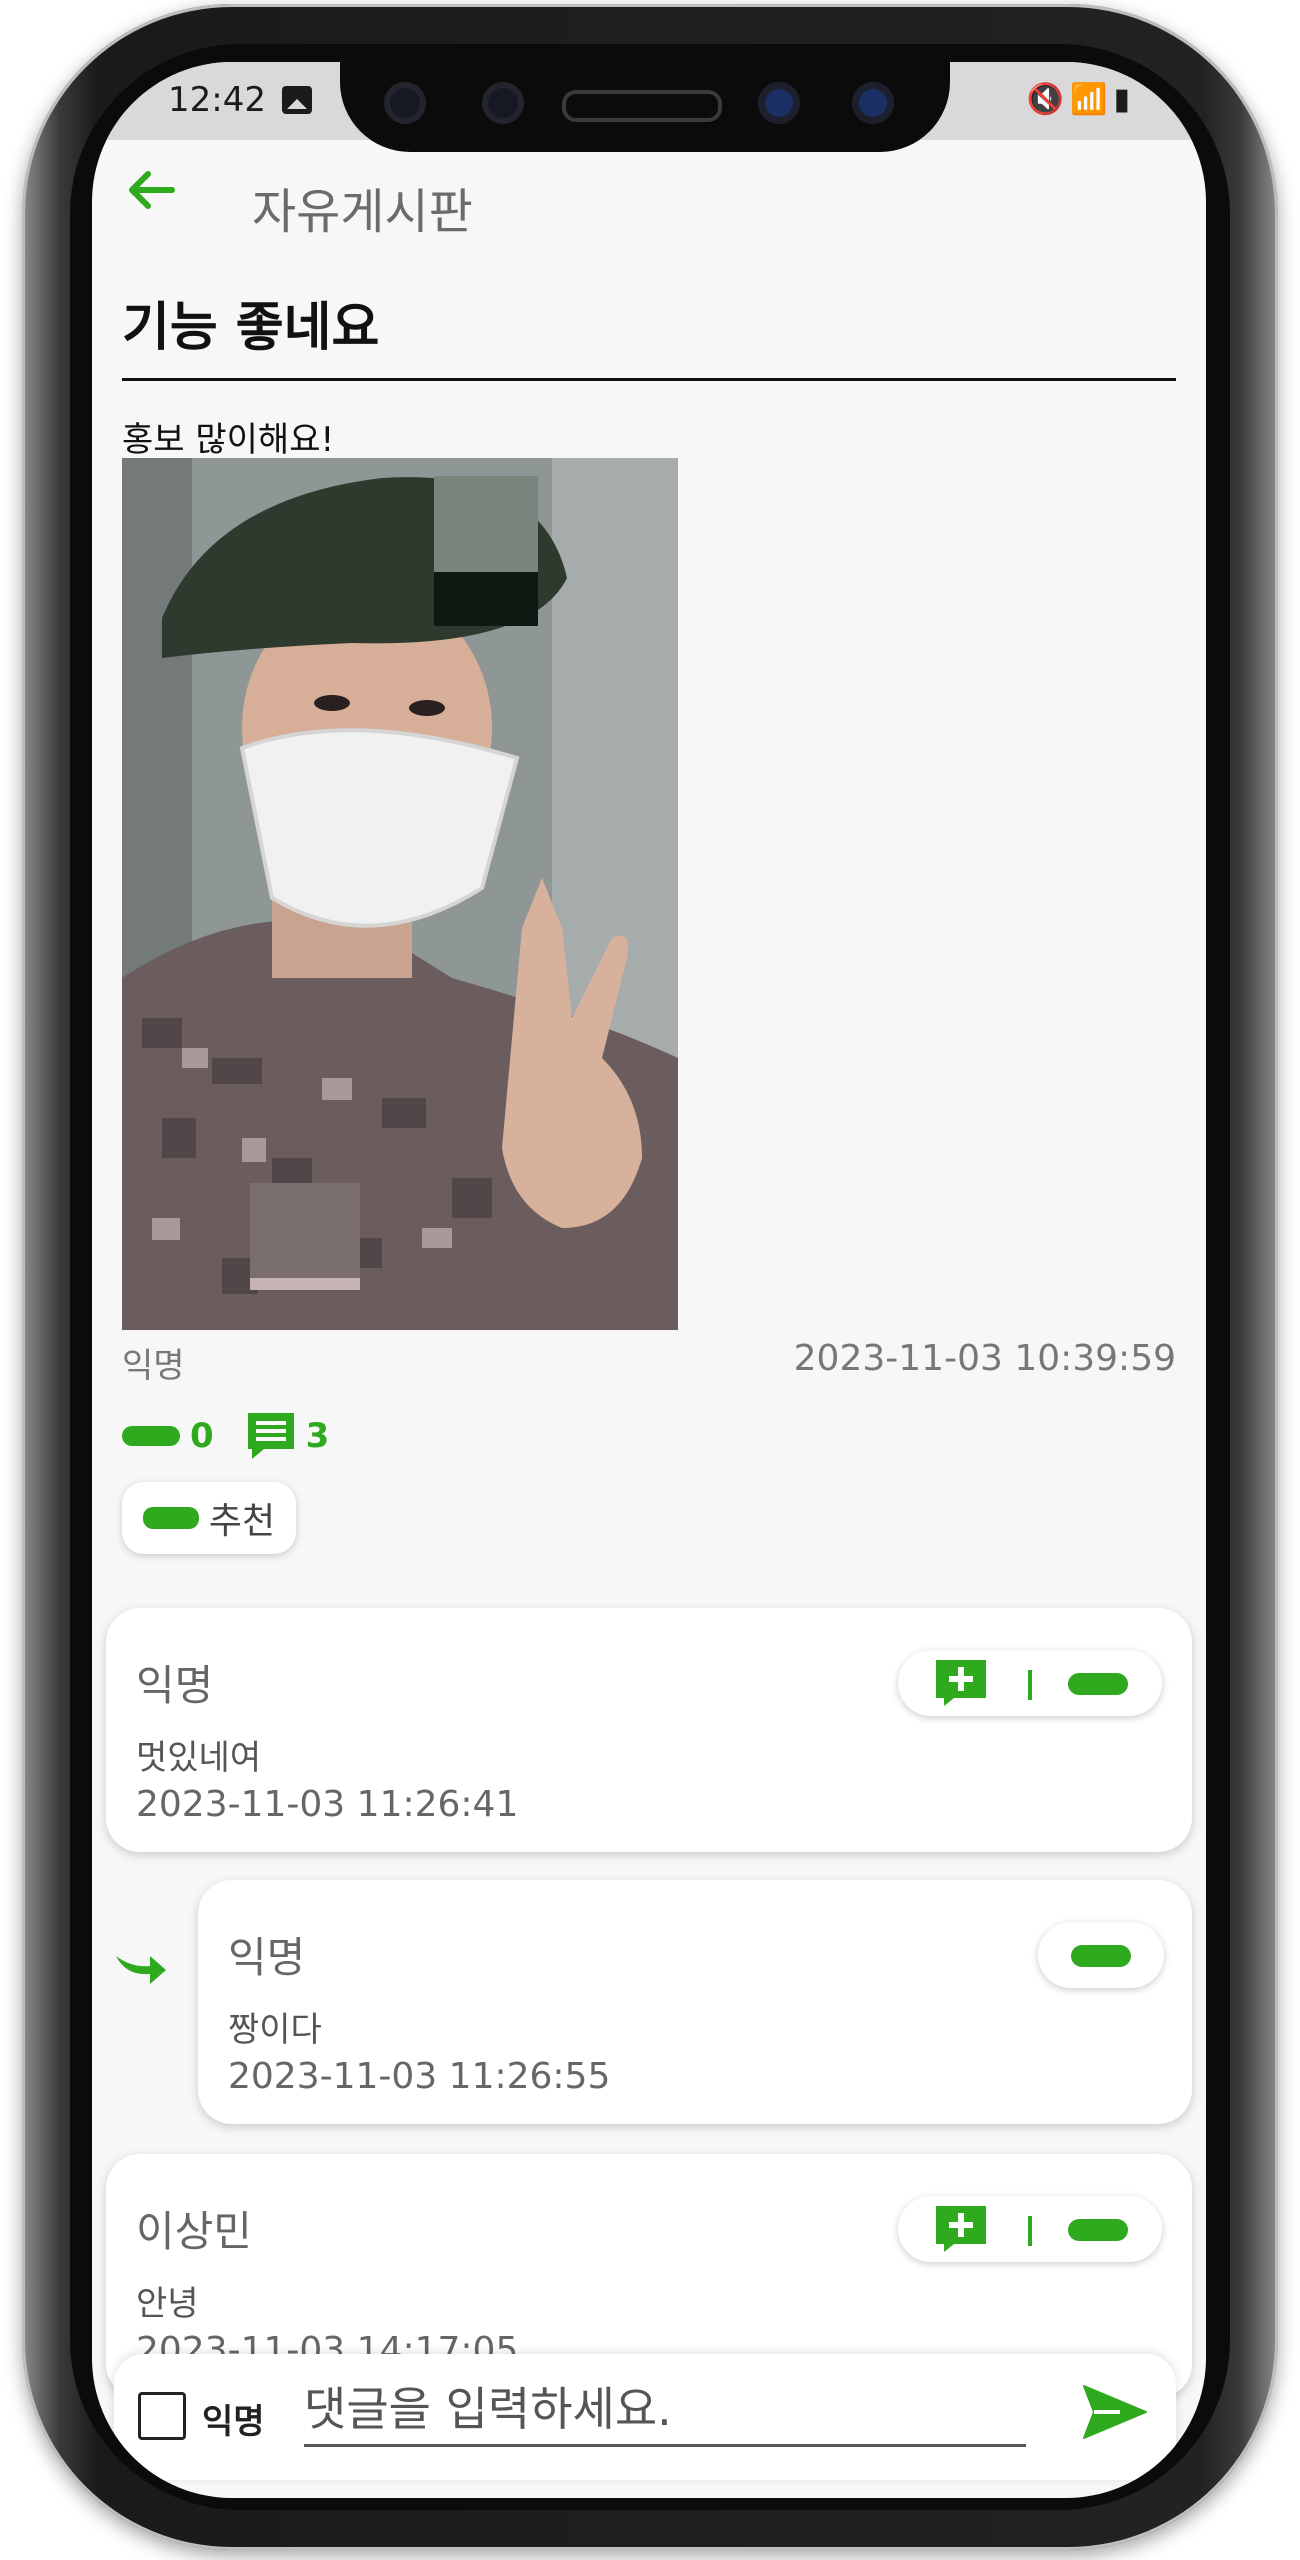 This screenshot has width=1300, height=2560. I want to click on post-title: 기능 좋네요, so click(251, 328).